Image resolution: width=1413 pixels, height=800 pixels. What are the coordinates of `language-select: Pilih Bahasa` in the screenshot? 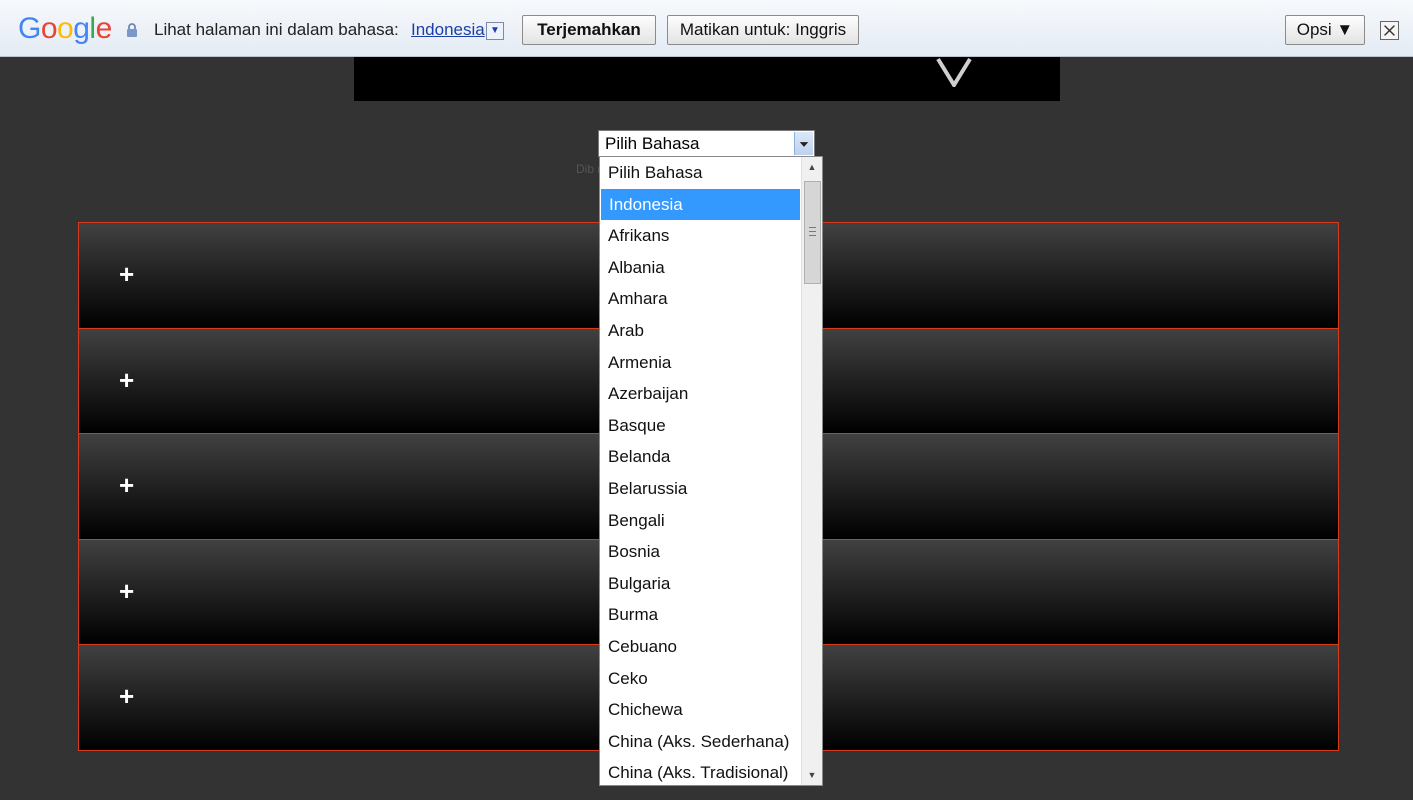 It's located at (706, 143).